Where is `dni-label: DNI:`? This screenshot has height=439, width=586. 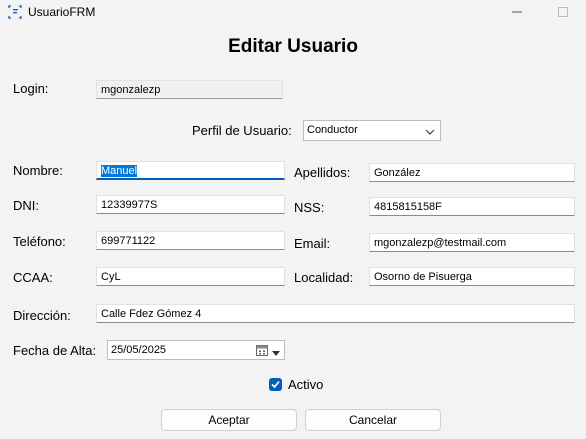 dni-label: DNI: is located at coordinates (26, 205).